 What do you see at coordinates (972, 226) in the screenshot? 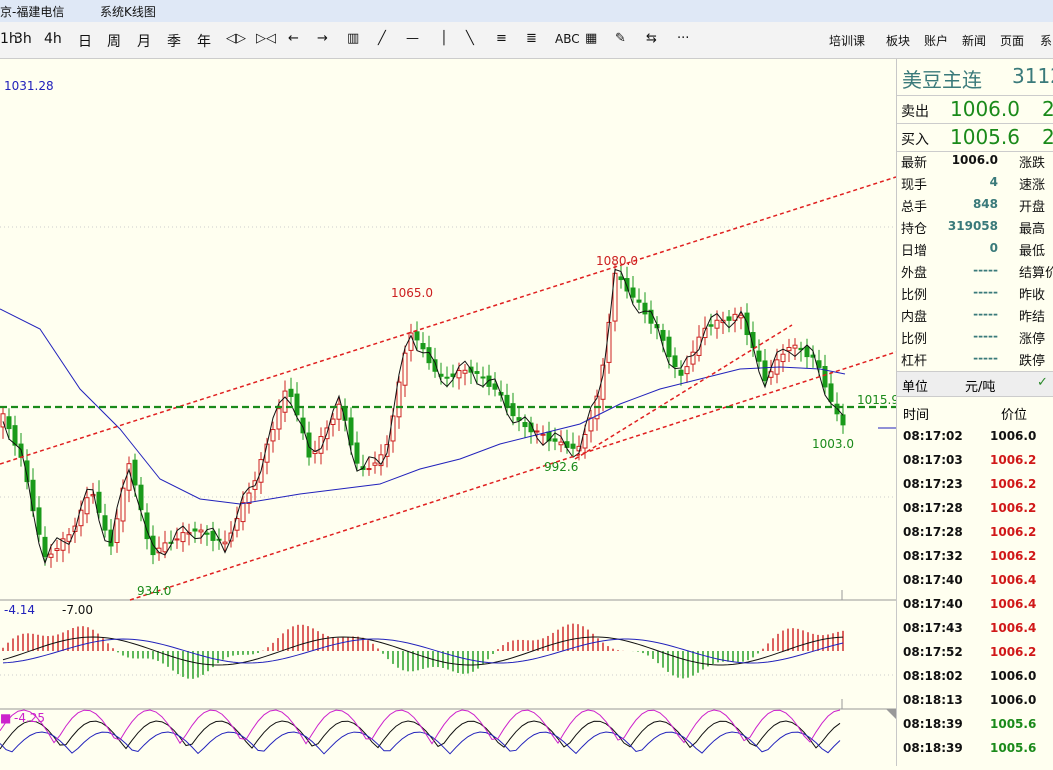
I see `stat-value: 319058` at bounding box center [972, 226].